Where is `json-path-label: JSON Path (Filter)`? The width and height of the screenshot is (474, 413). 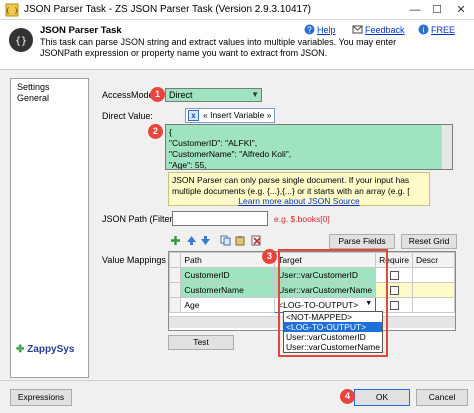 json-path-label: JSON Path (Filter) is located at coordinates (139, 219).